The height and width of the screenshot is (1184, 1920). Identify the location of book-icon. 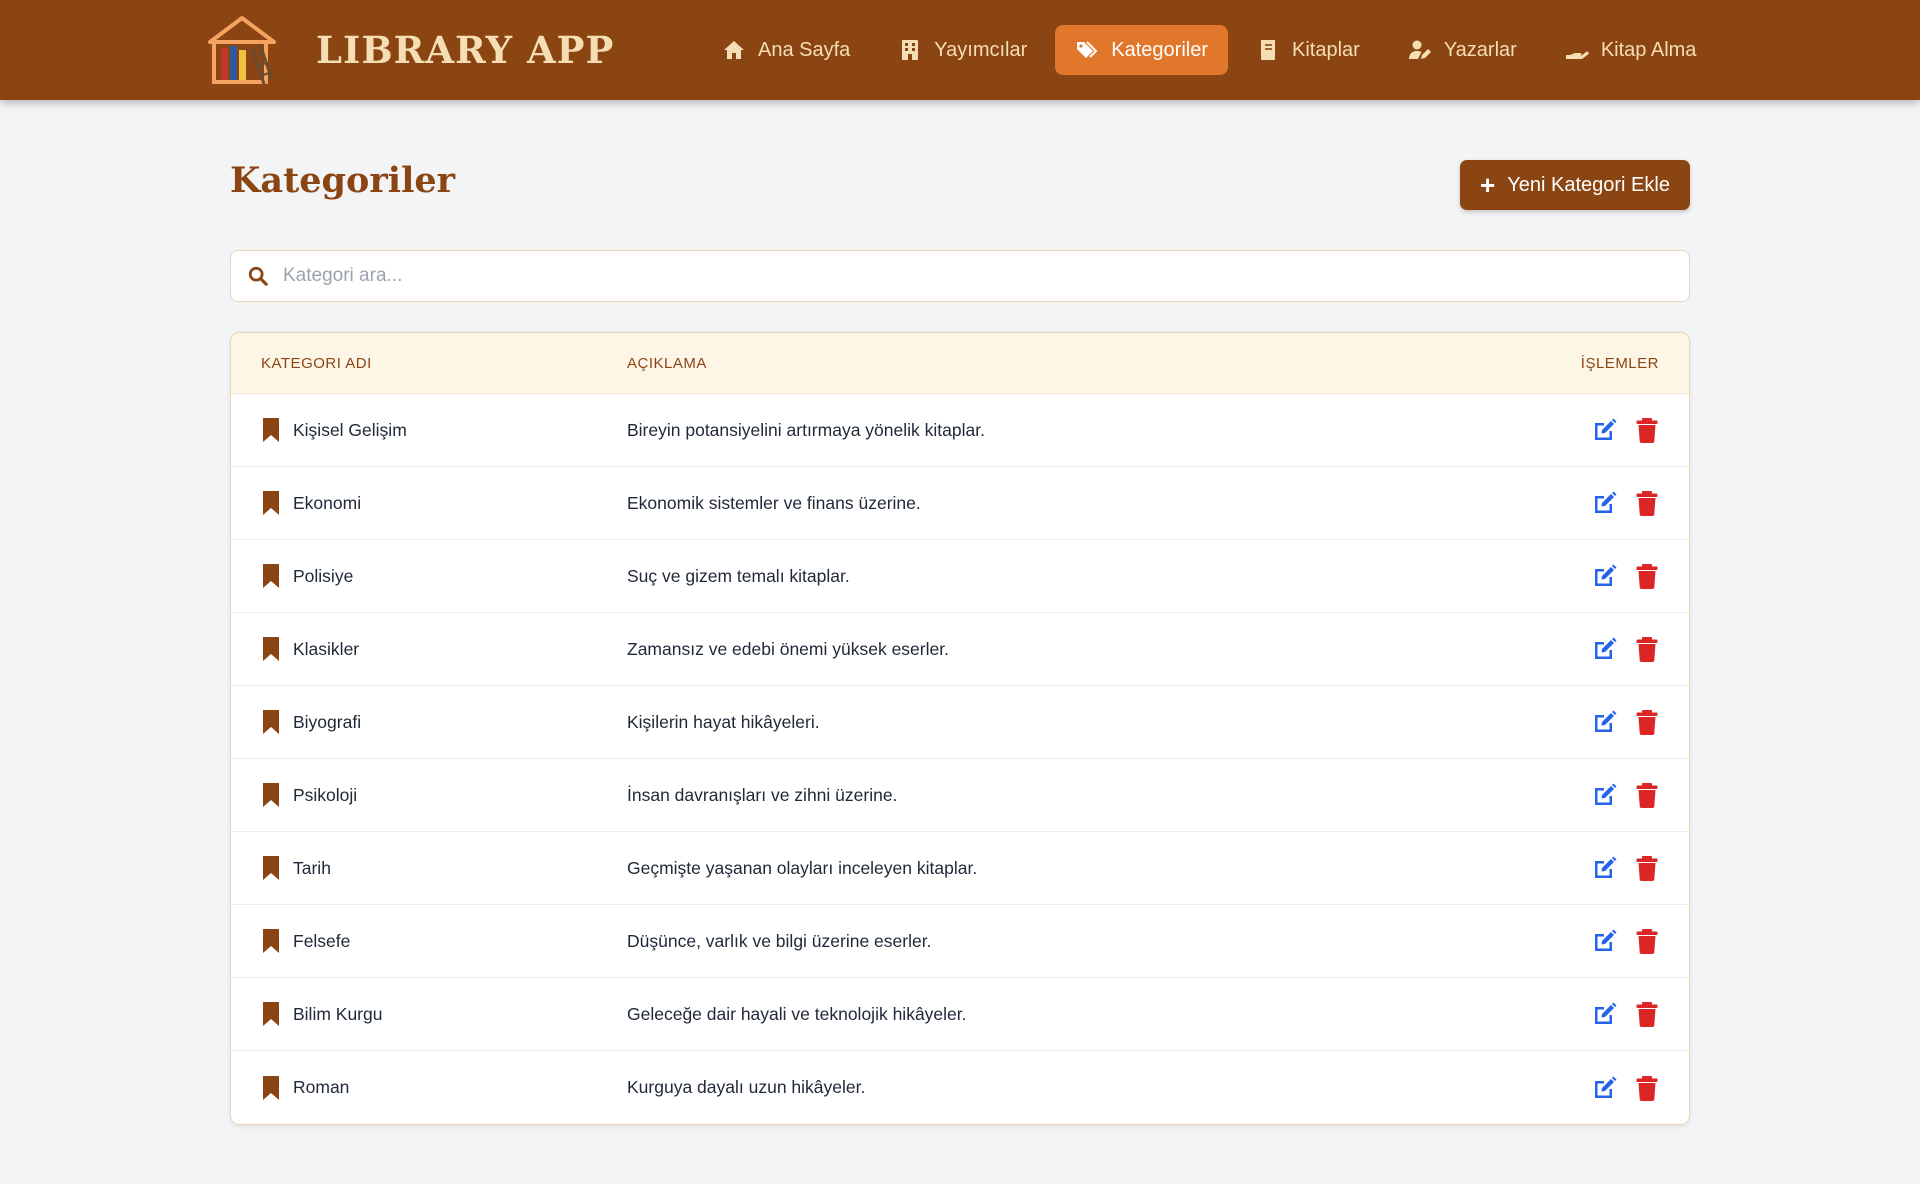
(1268, 50).